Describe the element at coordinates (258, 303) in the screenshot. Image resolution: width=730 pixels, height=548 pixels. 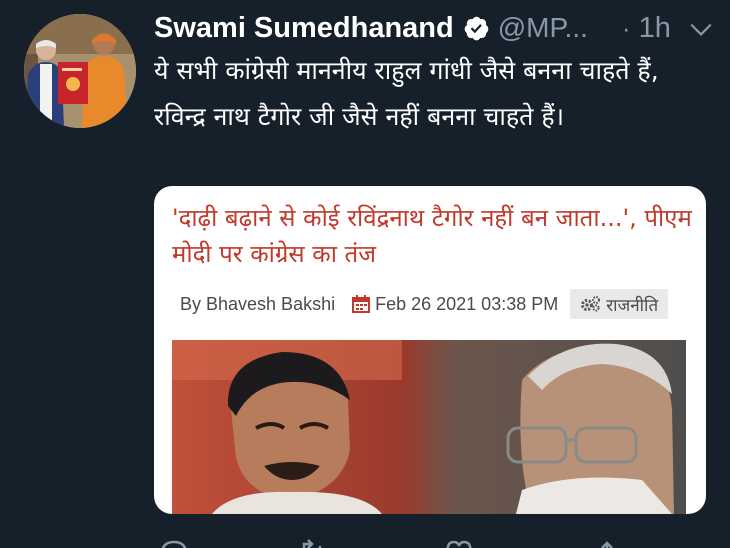
I see `card-author: By Bhavesh Bakshi` at that location.